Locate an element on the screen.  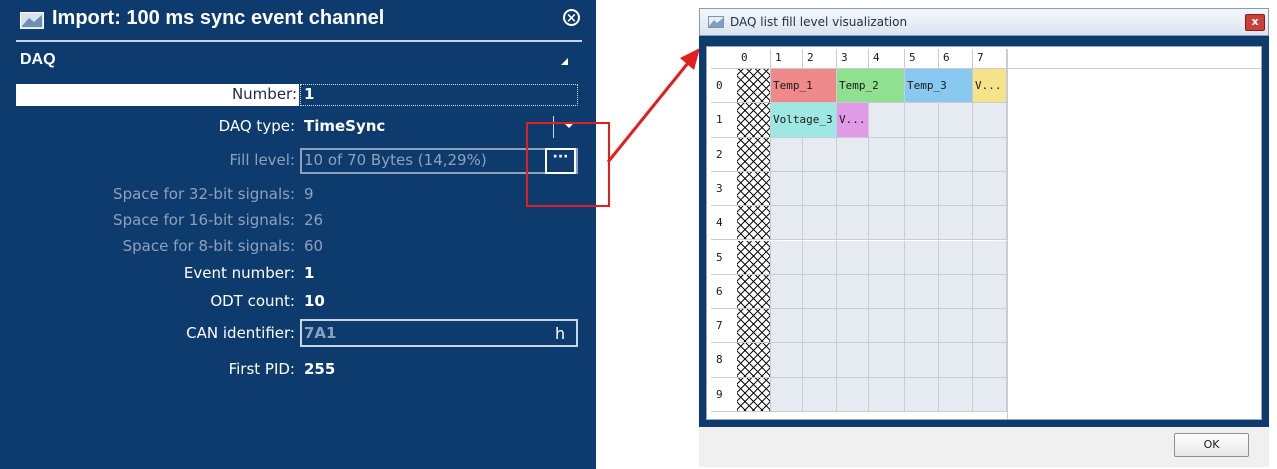
column-header: 7 is located at coordinates (990, 59).